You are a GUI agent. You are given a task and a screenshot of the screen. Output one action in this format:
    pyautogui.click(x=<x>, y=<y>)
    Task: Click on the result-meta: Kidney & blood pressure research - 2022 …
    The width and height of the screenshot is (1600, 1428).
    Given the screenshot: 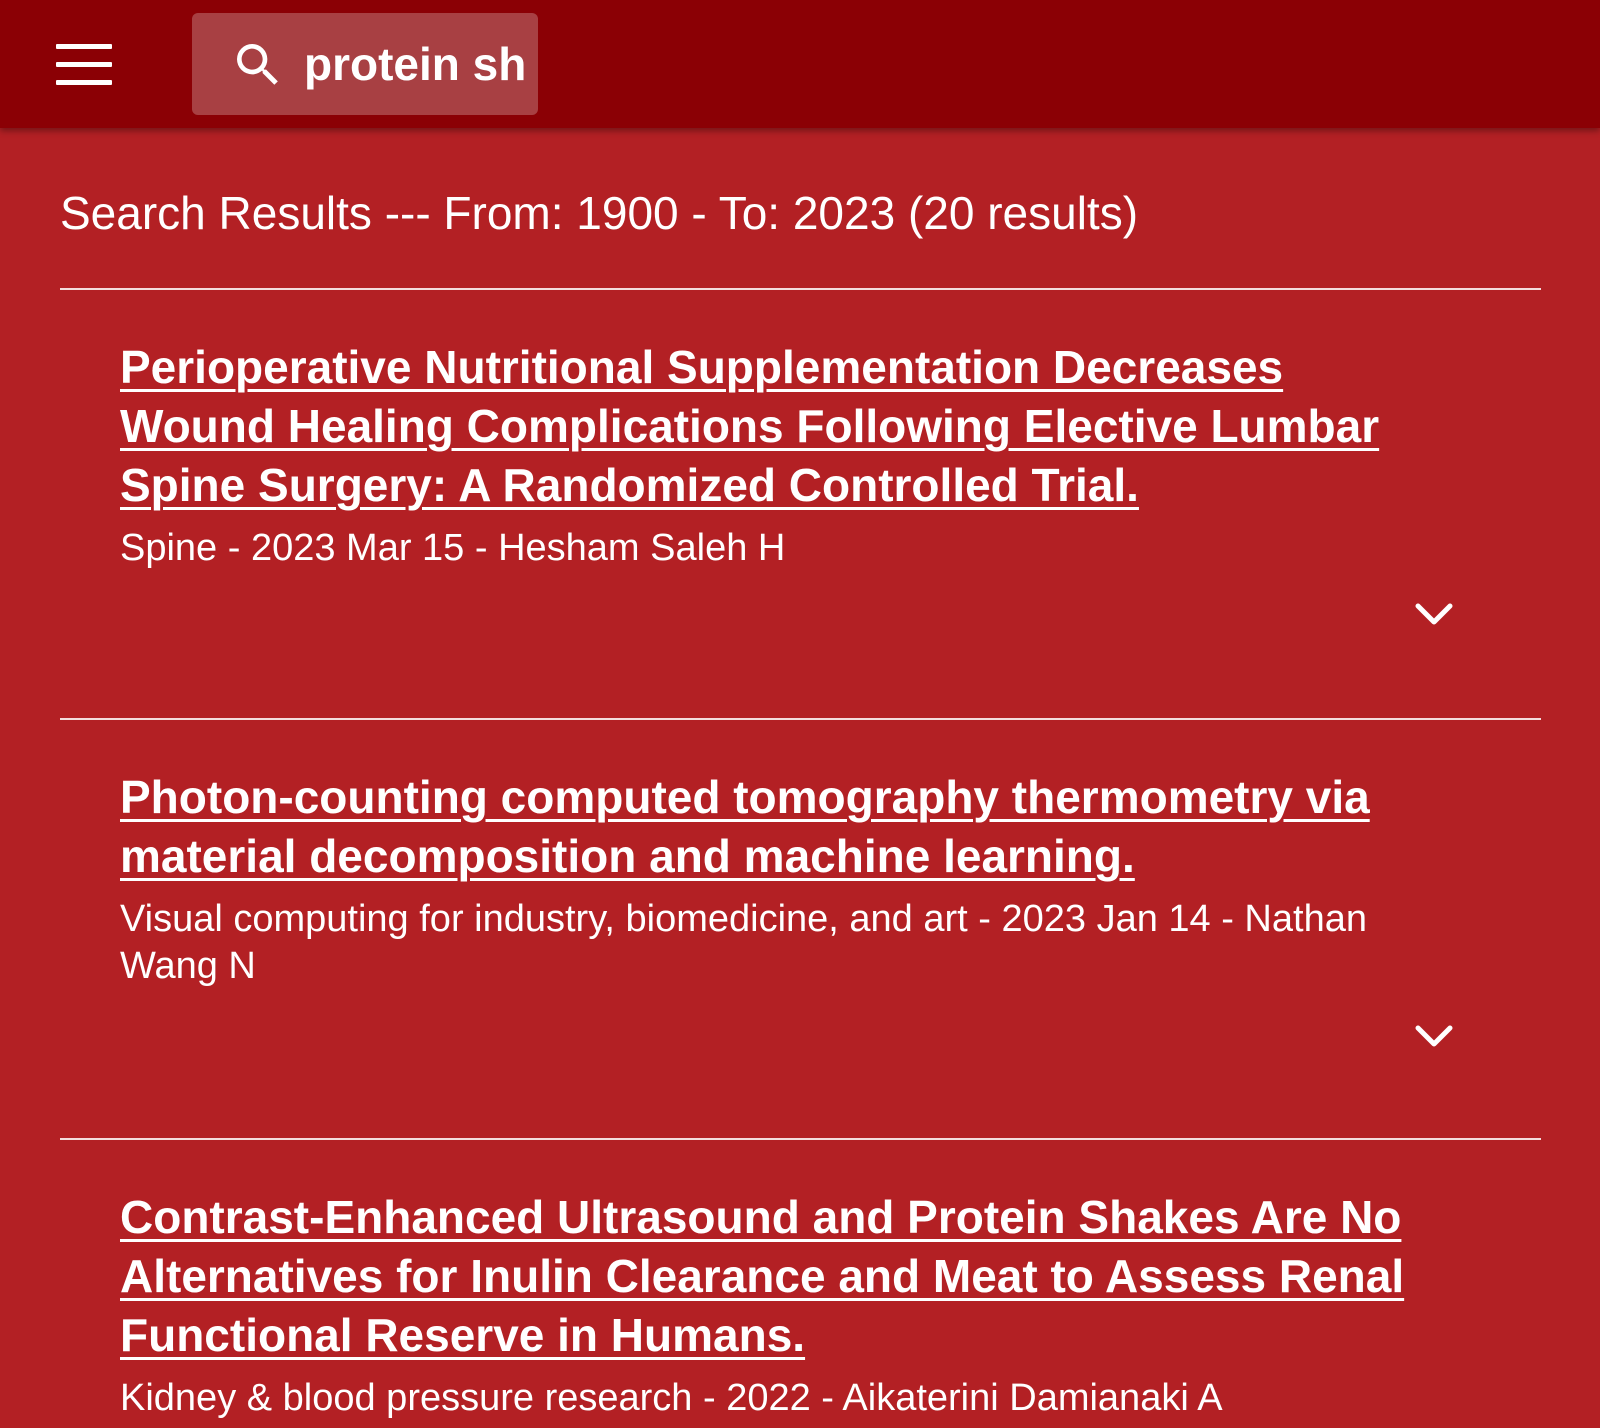 What is the action you would take?
    pyautogui.click(x=671, y=1398)
    